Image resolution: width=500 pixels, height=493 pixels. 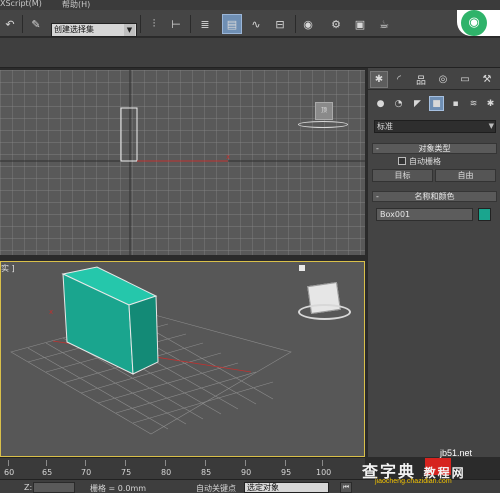 What do you see at coordinates (473, 103) in the screenshot?
I see `spacewarps-icon: ≋` at bounding box center [473, 103].